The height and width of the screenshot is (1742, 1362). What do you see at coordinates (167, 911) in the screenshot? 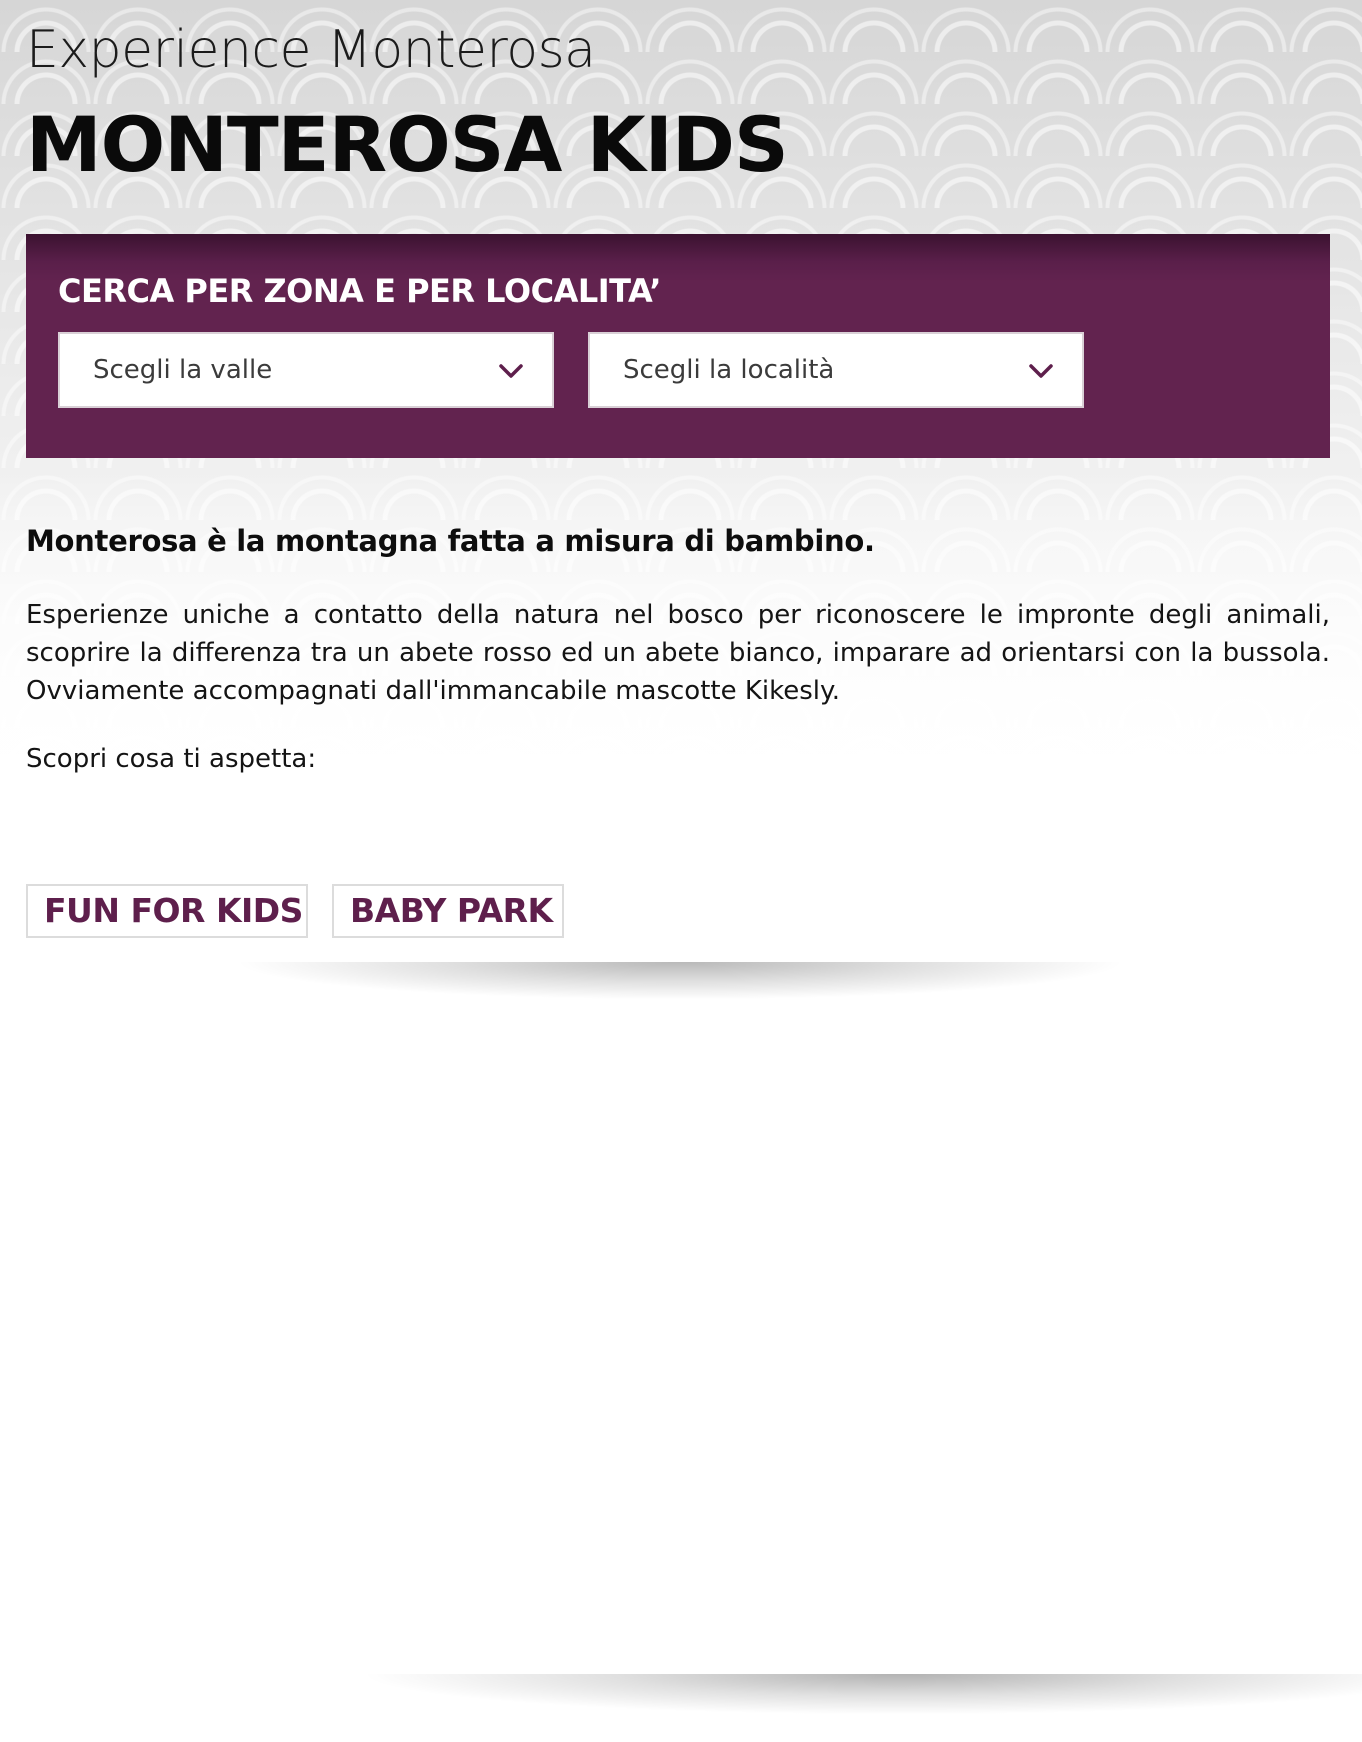
I see `tag-fun-for-kids: FUN FOR KIDS` at bounding box center [167, 911].